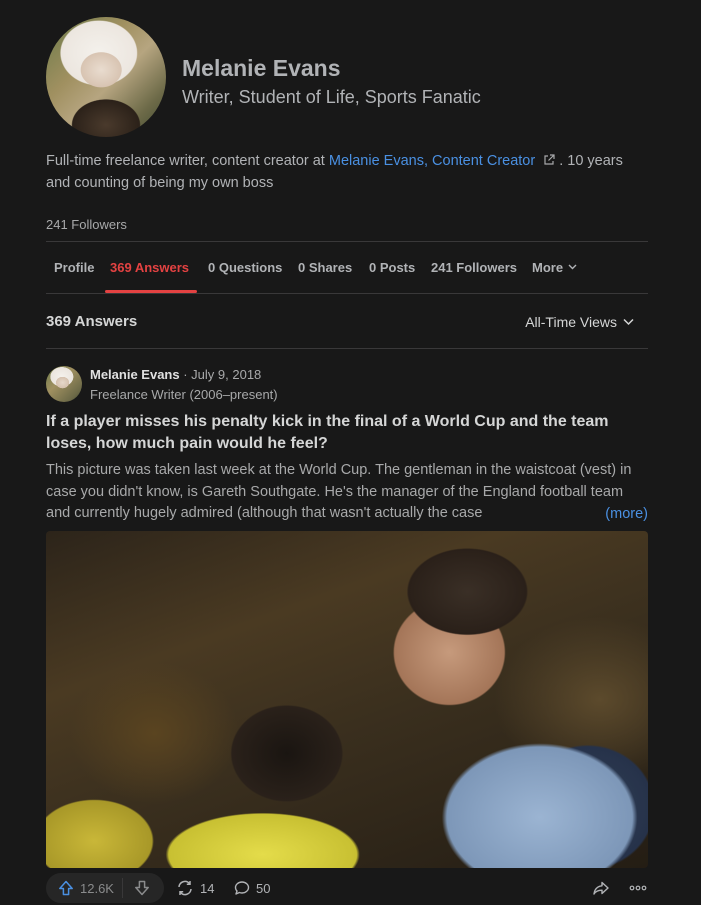  I want to click on author-credential: Freelance Writer (2006–present), so click(184, 394).